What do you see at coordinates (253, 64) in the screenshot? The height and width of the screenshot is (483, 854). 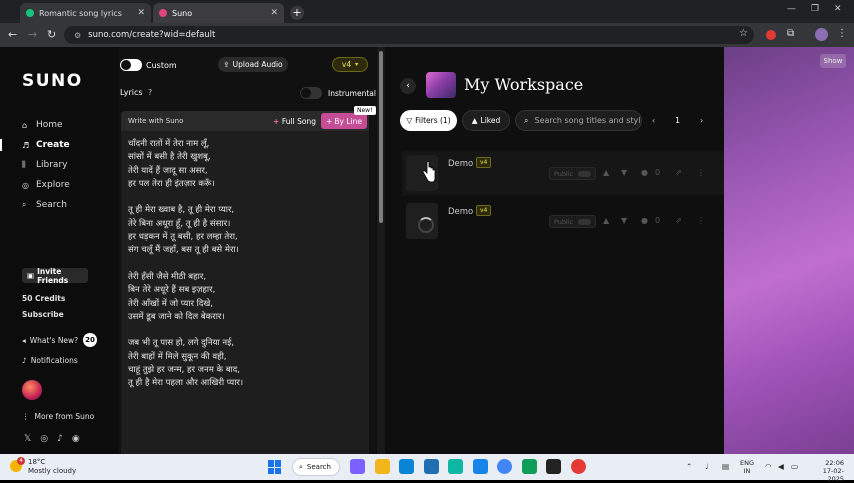 I see `upload-audio-button: ⇪ Upload Audio` at bounding box center [253, 64].